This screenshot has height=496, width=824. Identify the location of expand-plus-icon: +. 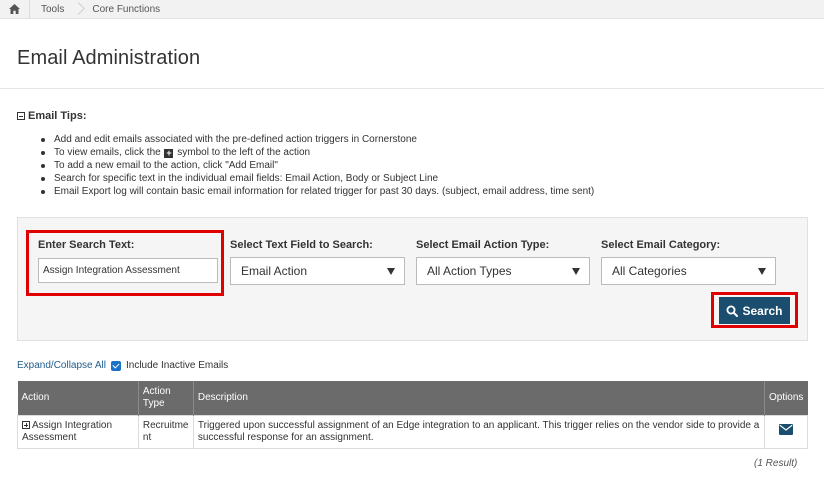
(169, 153).